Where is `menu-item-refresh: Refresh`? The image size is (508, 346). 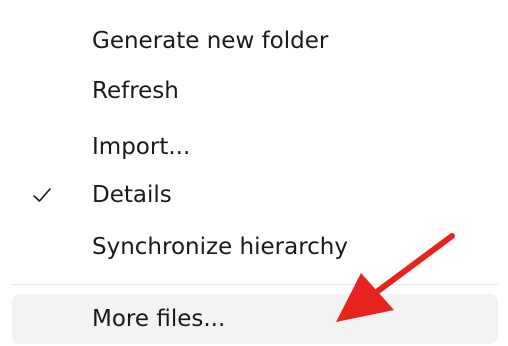 menu-item-refresh: Refresh is located at coordinates (255, 91).